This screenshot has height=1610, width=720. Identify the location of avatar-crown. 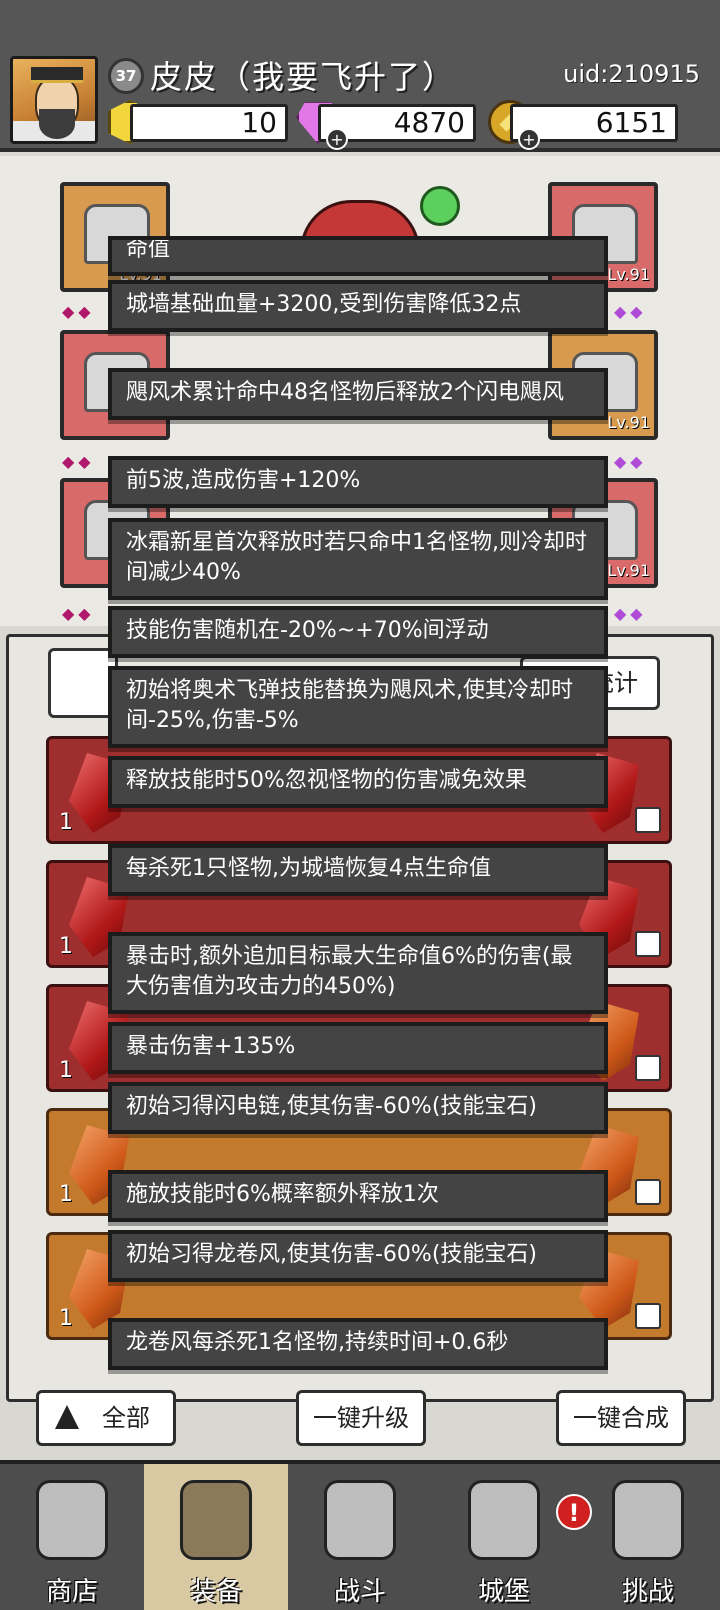
(57, 75).